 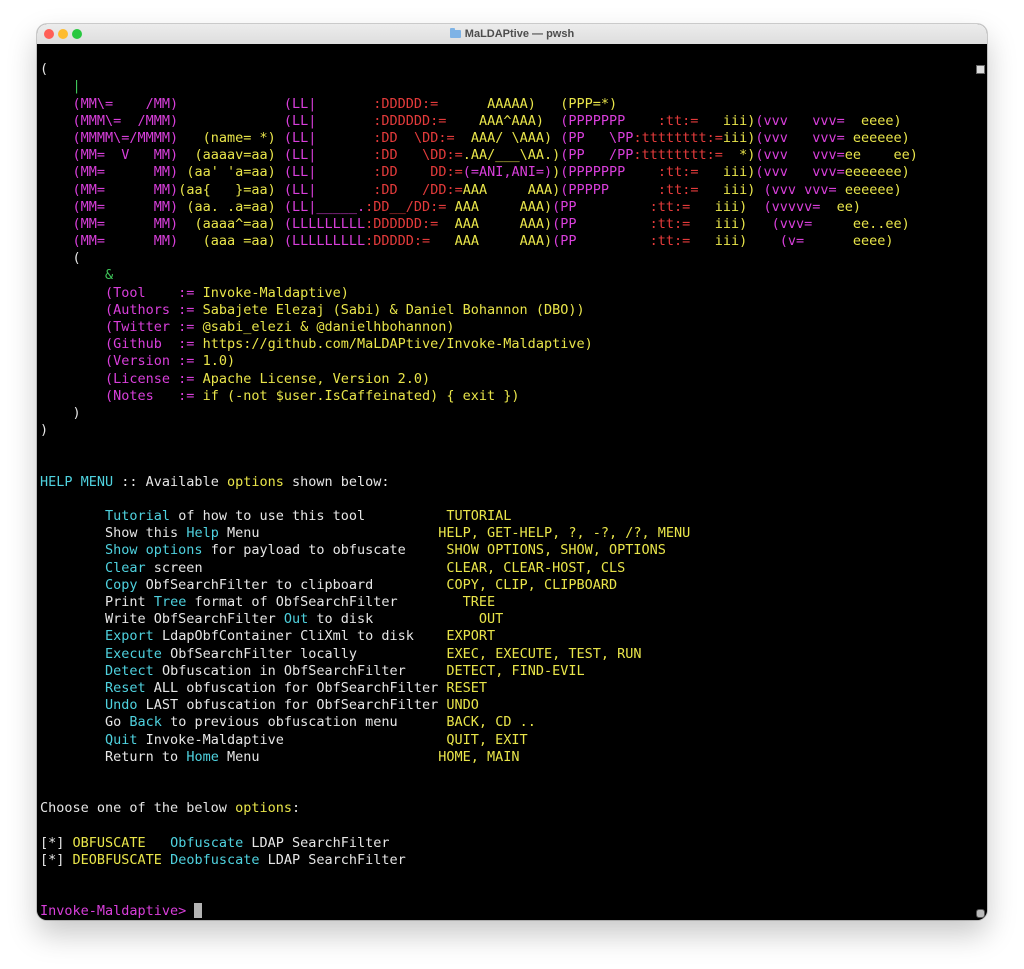 What do you see at coordinates (117, 911) in the screenshot?
I see `prompt-text: Invoke-Maldaptive>` at bounding box center [117, 911].